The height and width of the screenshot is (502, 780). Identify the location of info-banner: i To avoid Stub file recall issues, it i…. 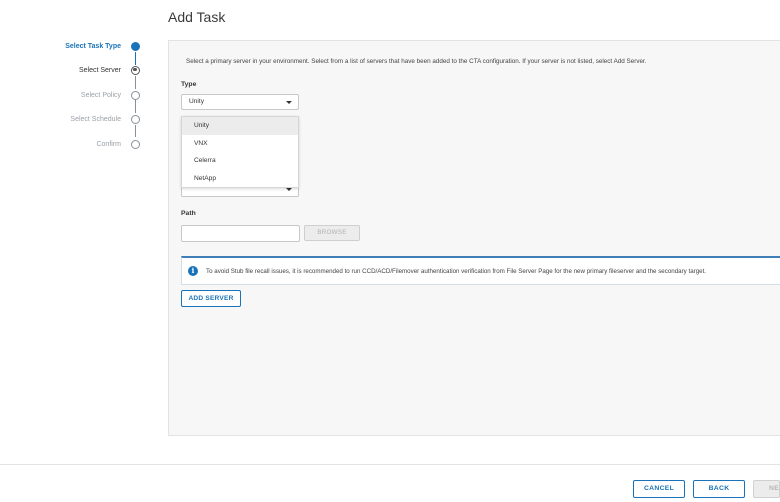
(480, 270).